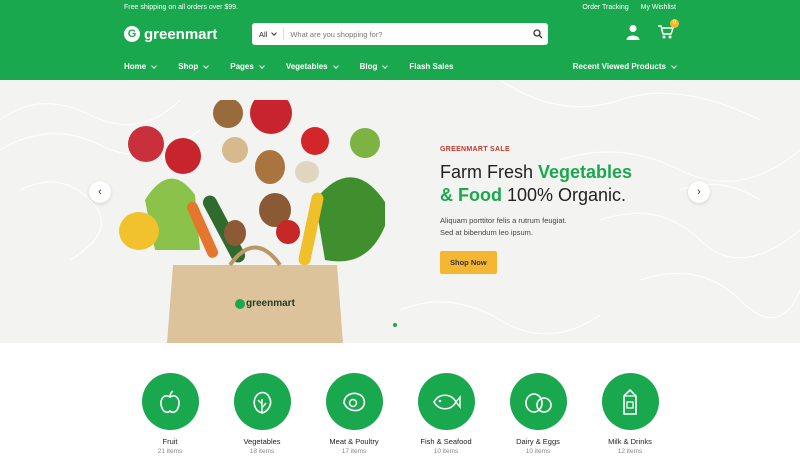  I want to click on nav-item-flash-sales: Flash Sales, so click(431, 66).